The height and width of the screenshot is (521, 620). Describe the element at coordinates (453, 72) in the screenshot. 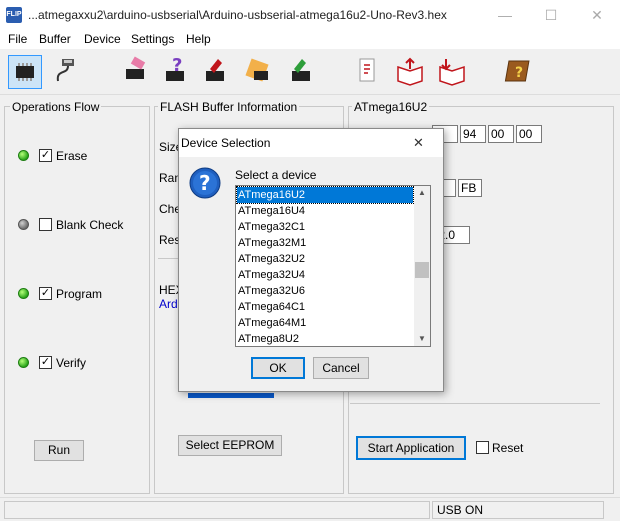

I see `read-book-icon` at that location.